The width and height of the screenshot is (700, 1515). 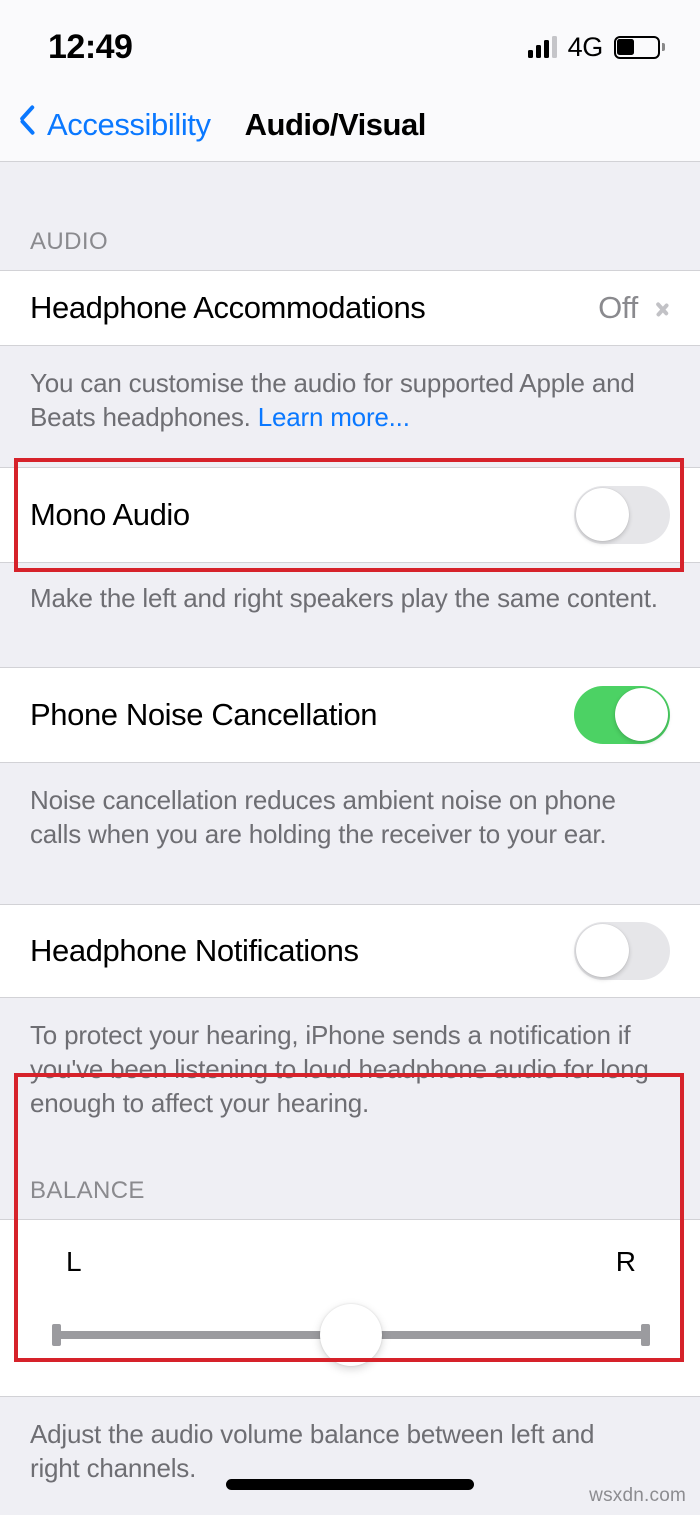 I want to click on slider-min-cap, so click(x=56, y=1334).